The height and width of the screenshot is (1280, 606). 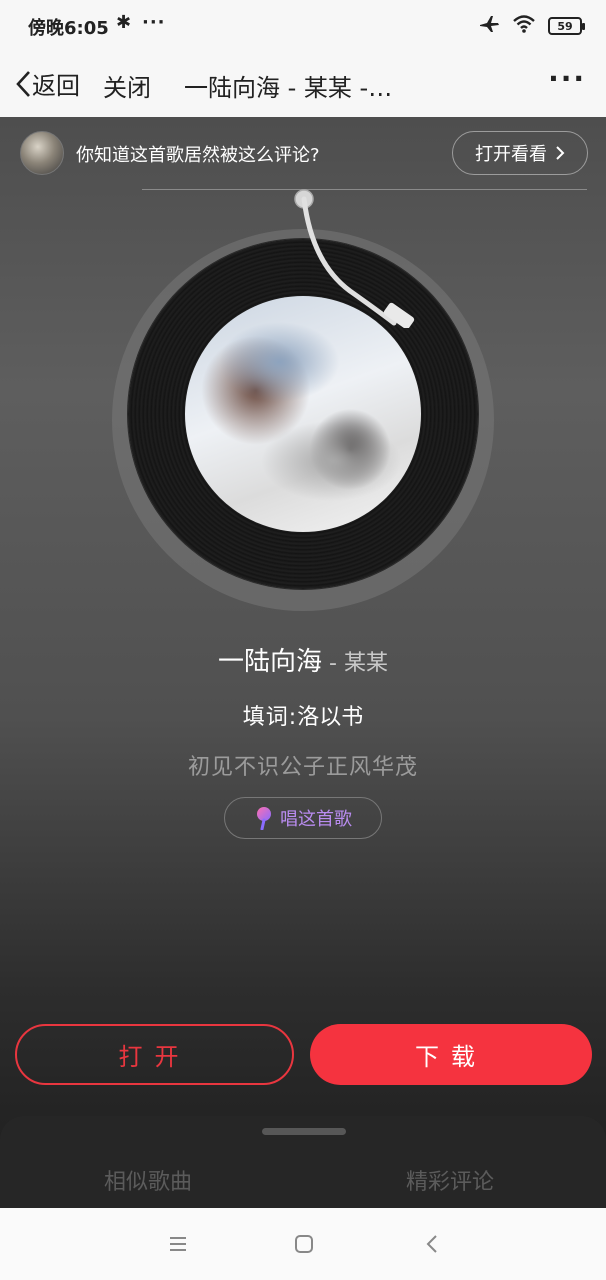 I want to click on menu-button, so click(x=178, y=1244).